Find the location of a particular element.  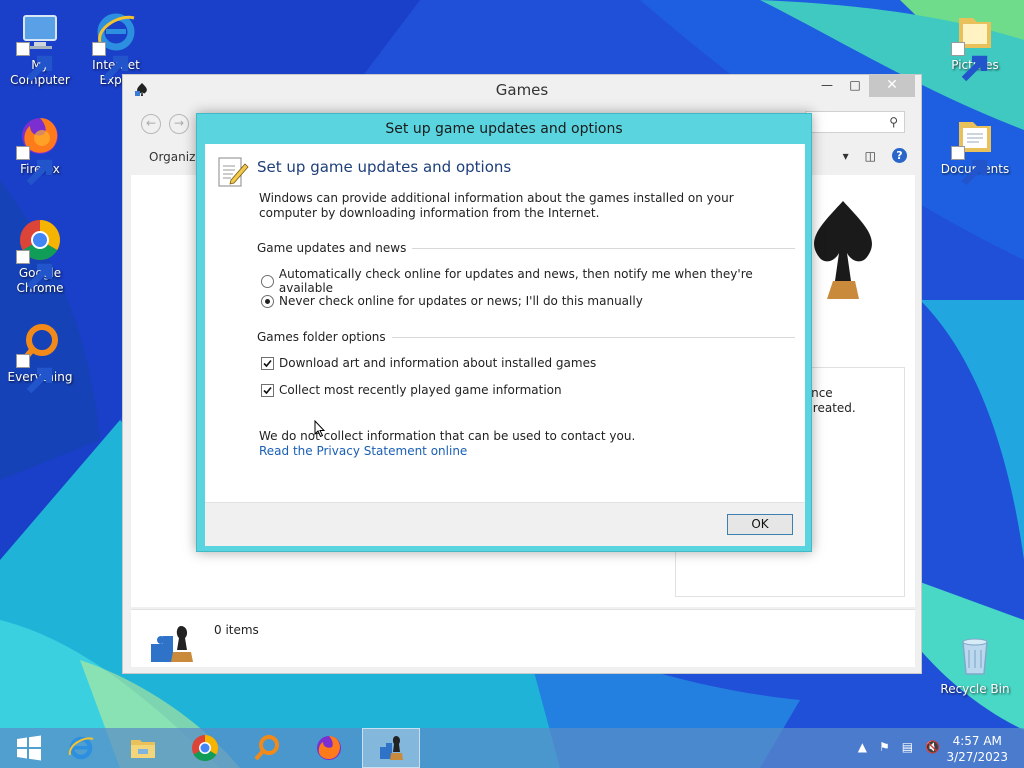

search-icon: ⚲ is located at coordinates (893, 122).